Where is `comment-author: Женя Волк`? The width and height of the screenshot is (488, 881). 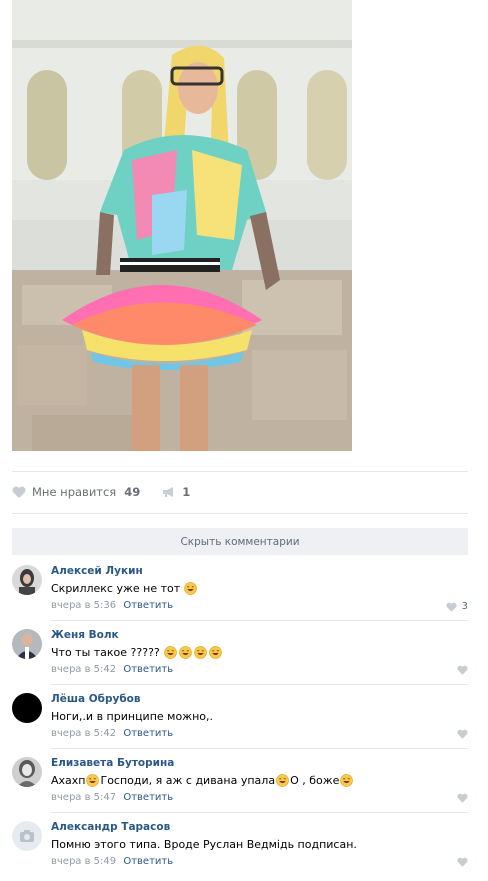
comment-author: Женя Волк is located at coordinates (85, 635).